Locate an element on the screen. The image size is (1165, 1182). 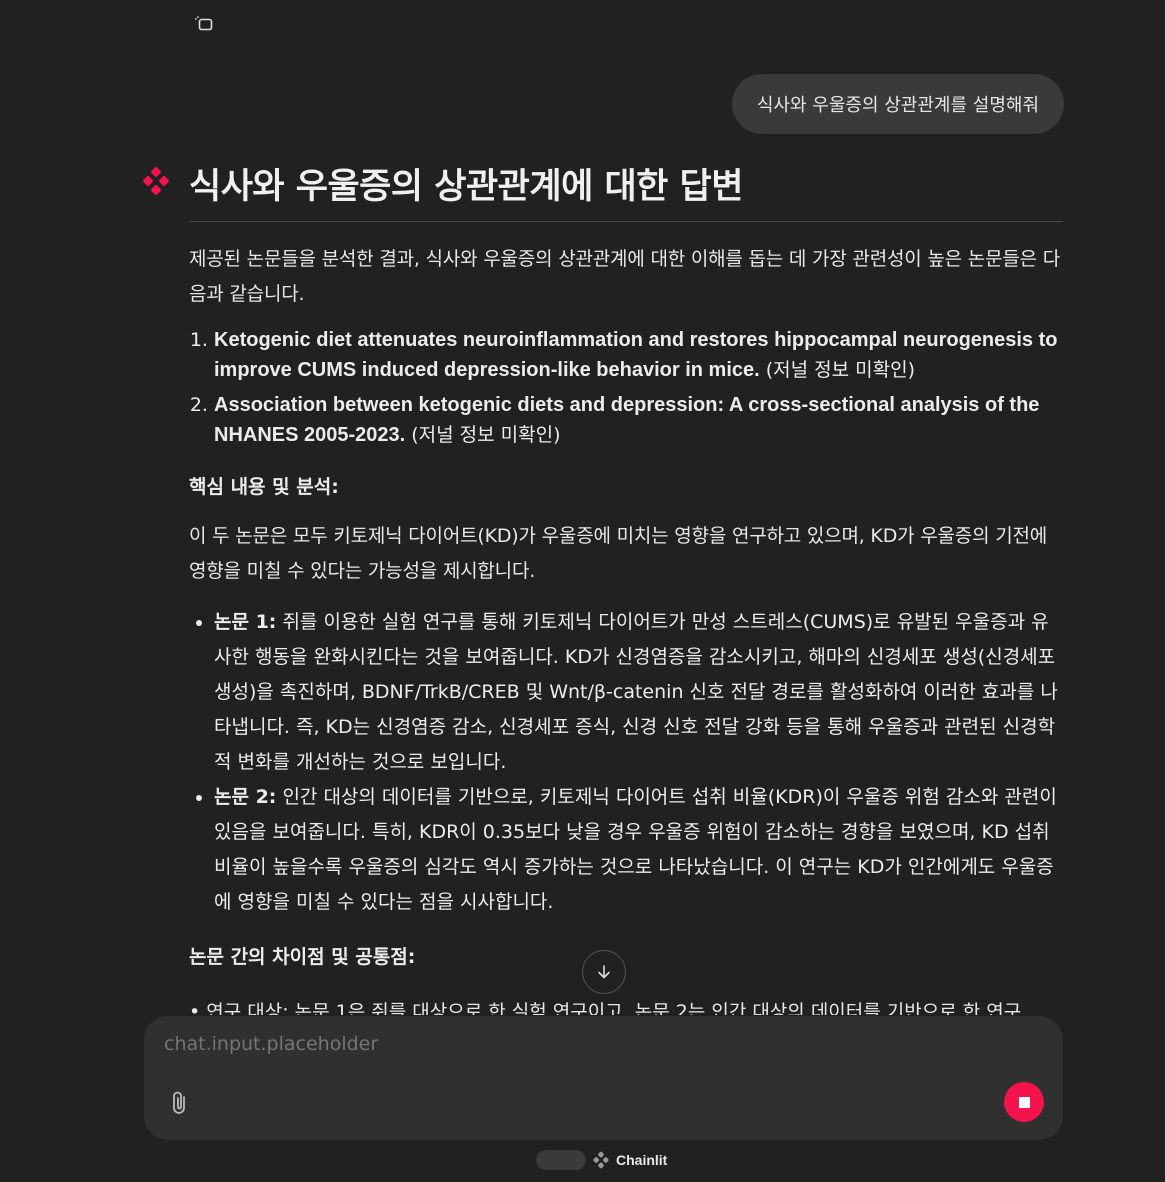
scroll-to-bottom-button is located at coordinates (604, 972).